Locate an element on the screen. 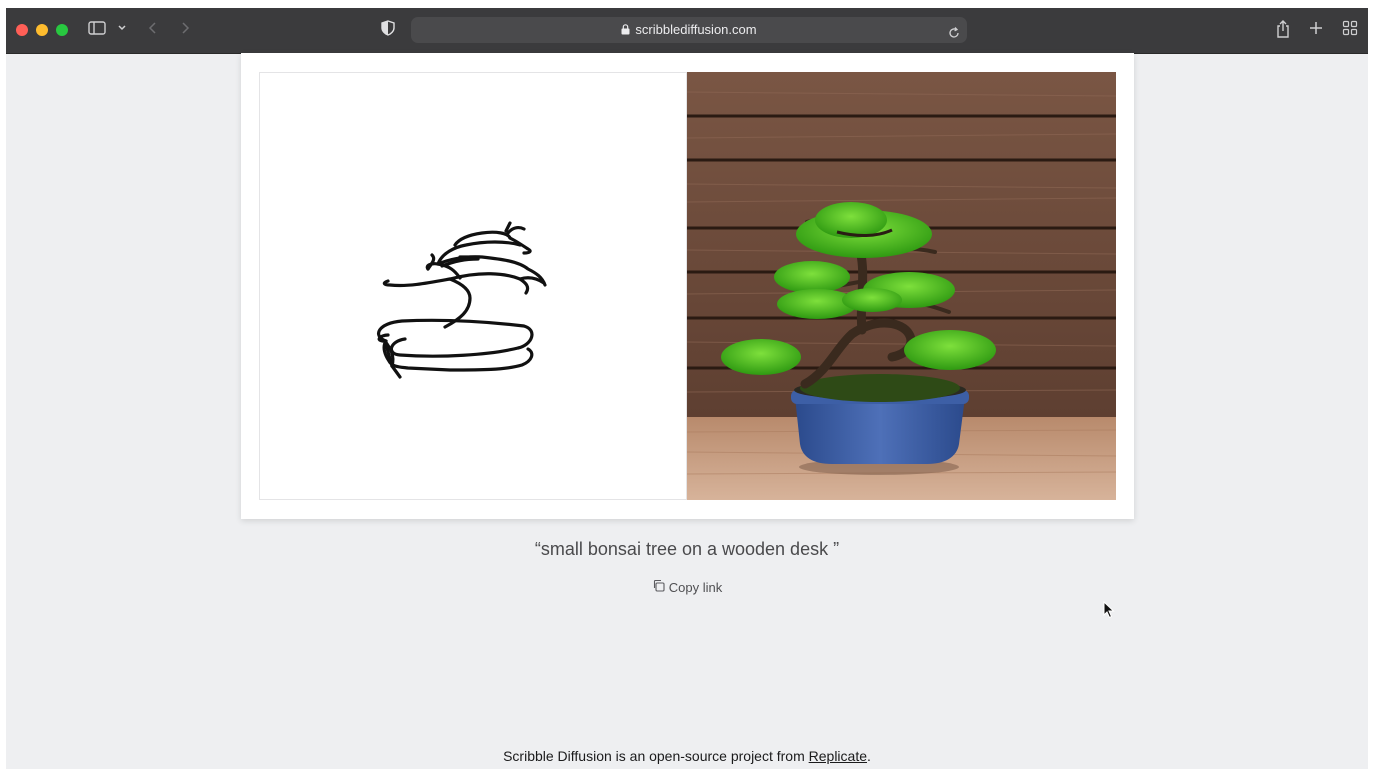  url-text: scribblediffusion.com is located at coordinates (696, 29).